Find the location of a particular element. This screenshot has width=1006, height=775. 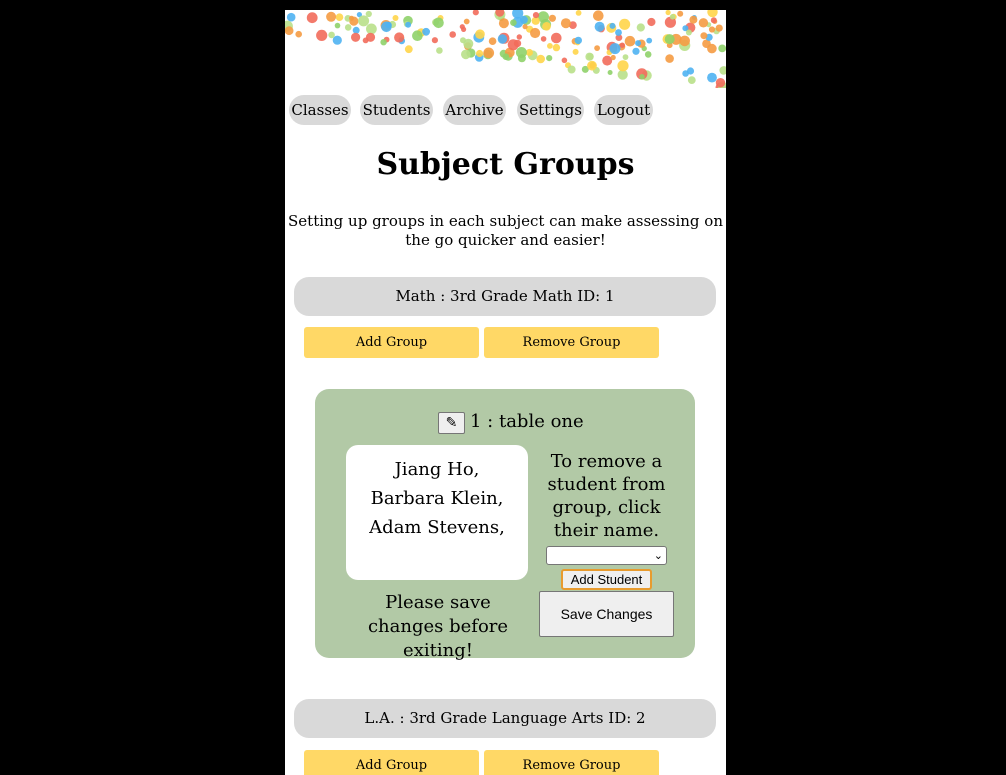

subject-header-math: Math : 3rd Grade Math ID: 1 is located at coordinates (505, 296).